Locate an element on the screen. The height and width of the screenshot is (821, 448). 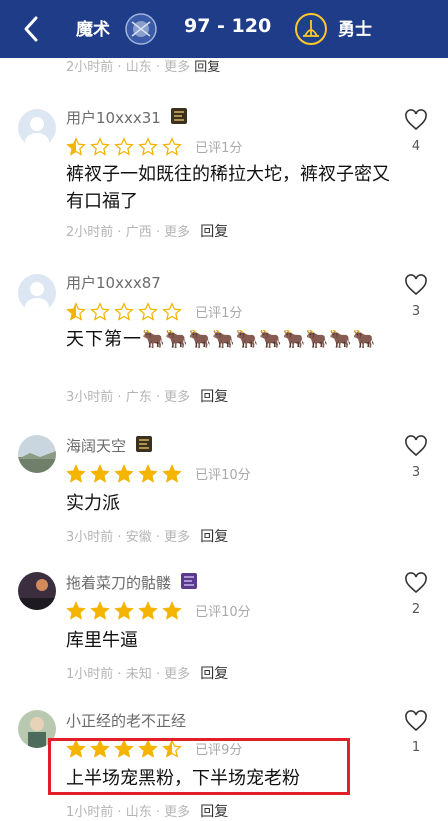
comment-meta: 2小时前 · 广西 · 更多 回复 is located at coordinates (147, 232).